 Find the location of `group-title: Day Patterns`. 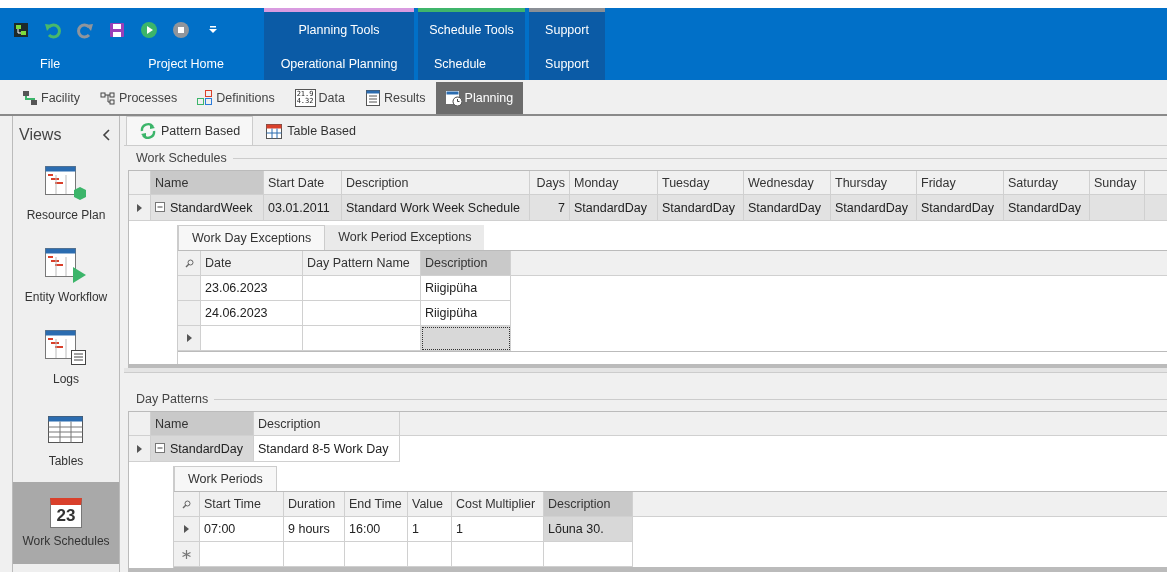

group-title: Day Patterns is located at coordinates (172, 399).